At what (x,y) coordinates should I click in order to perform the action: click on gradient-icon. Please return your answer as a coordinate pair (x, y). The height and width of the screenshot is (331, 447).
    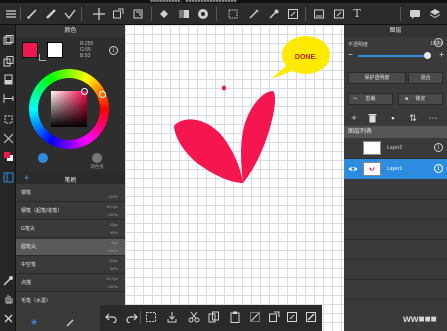
    Looking at the image, I should click on (184, 14).